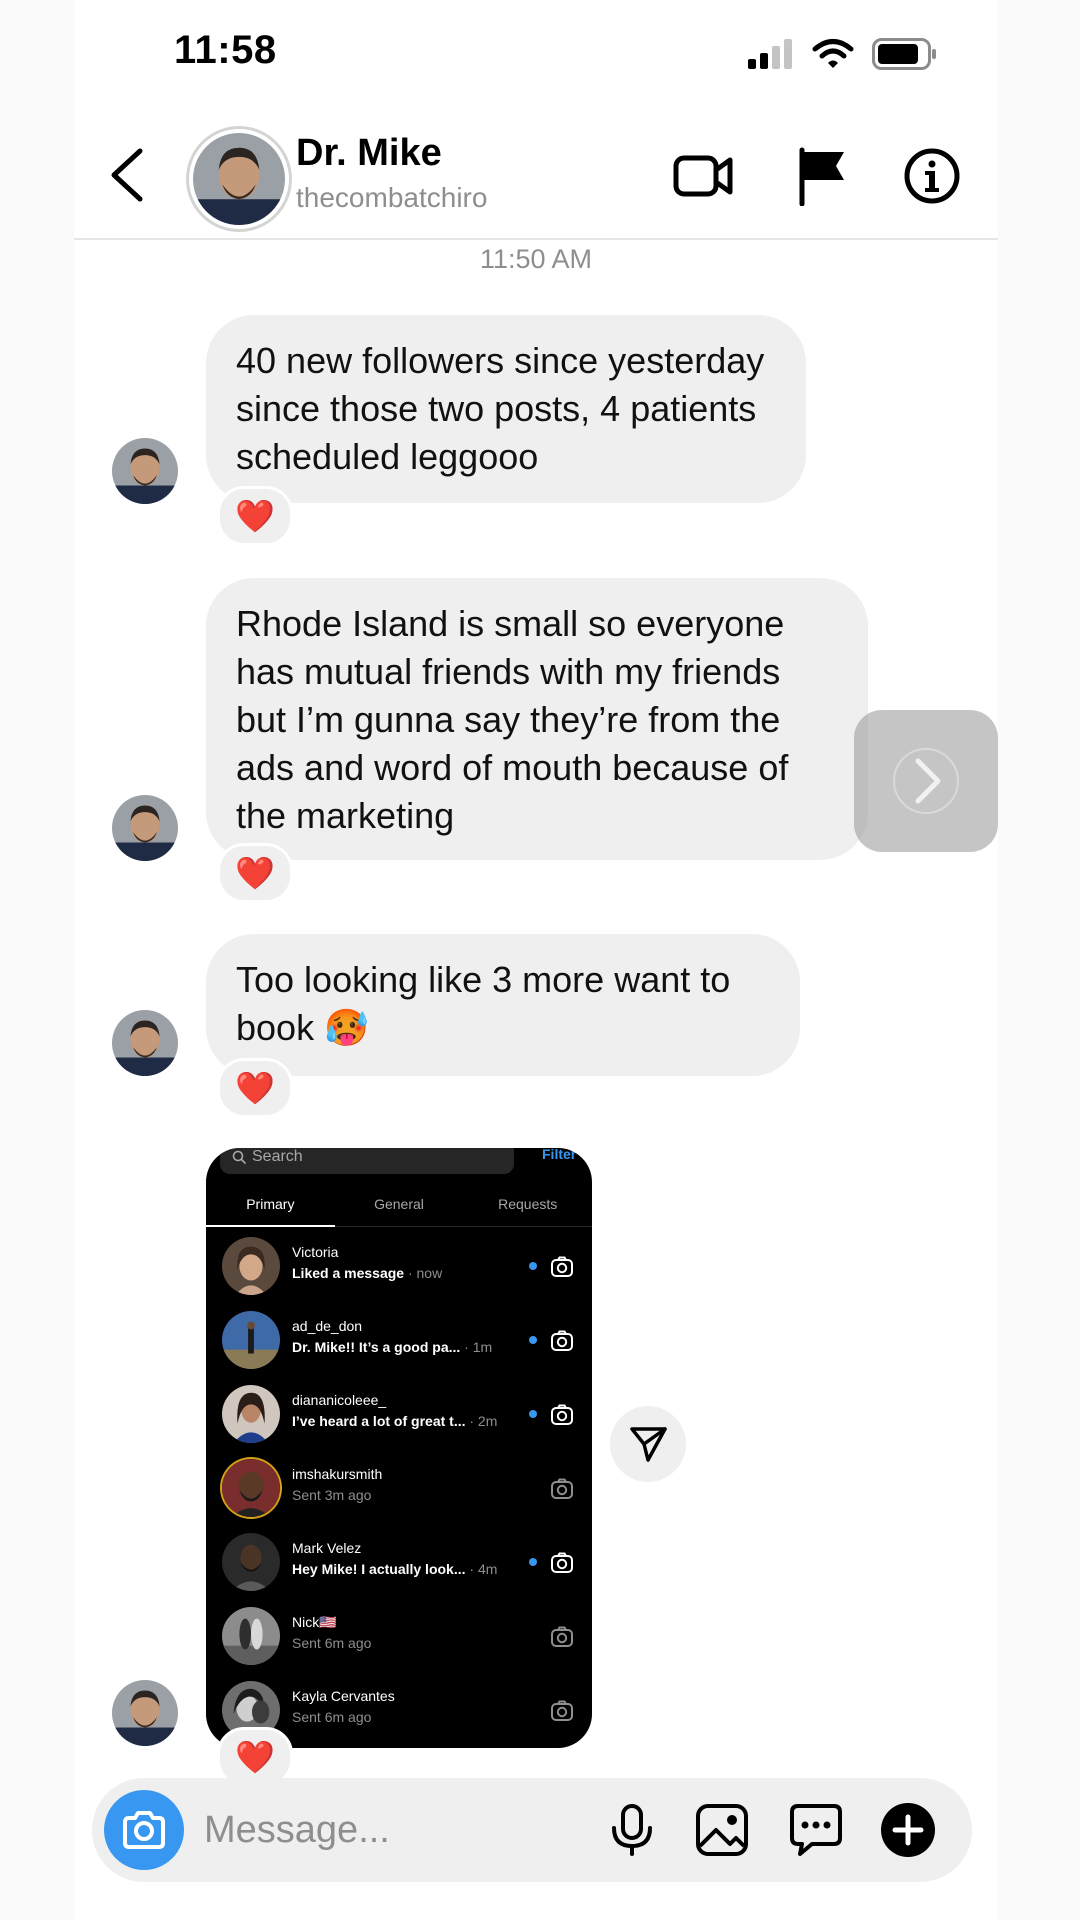 This screenshot has width=1080, height=1920. What do you see at coordinates (395, 1421) in the screenshot?
I see `dm-preview: I’ve heard a lot of great t... · 2m` at bounding box center [395, 1421].